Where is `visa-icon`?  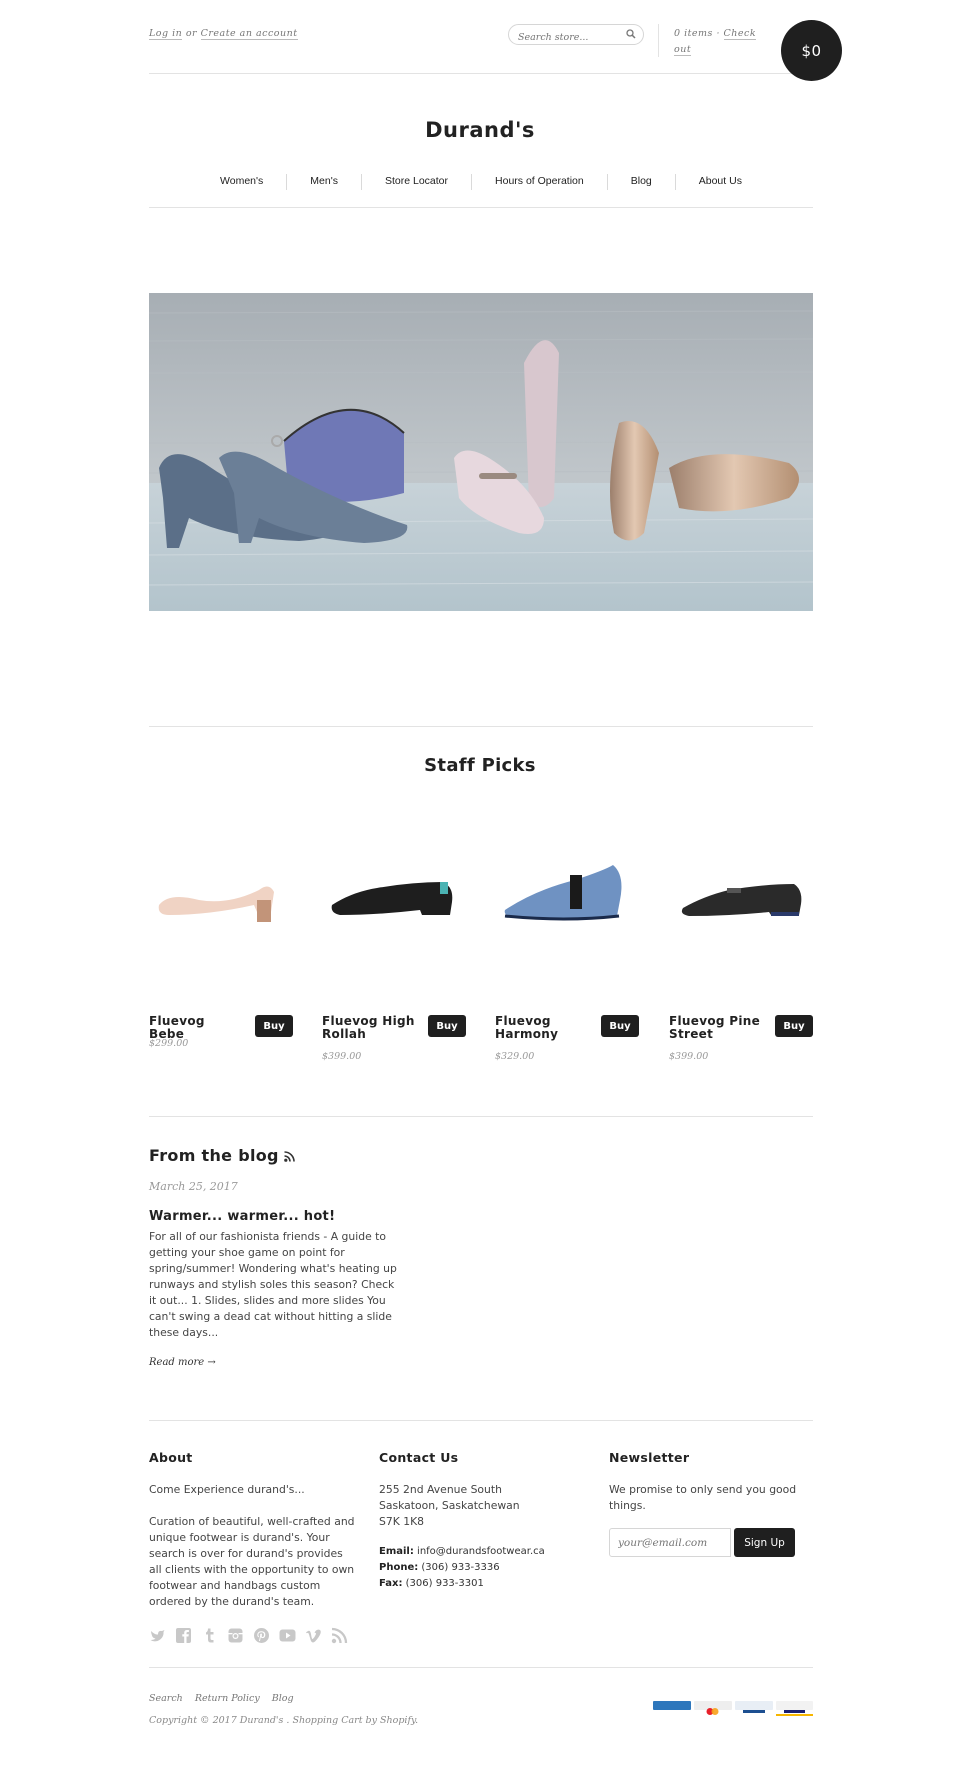 visa-icon is located at coordinates (794, 1708).